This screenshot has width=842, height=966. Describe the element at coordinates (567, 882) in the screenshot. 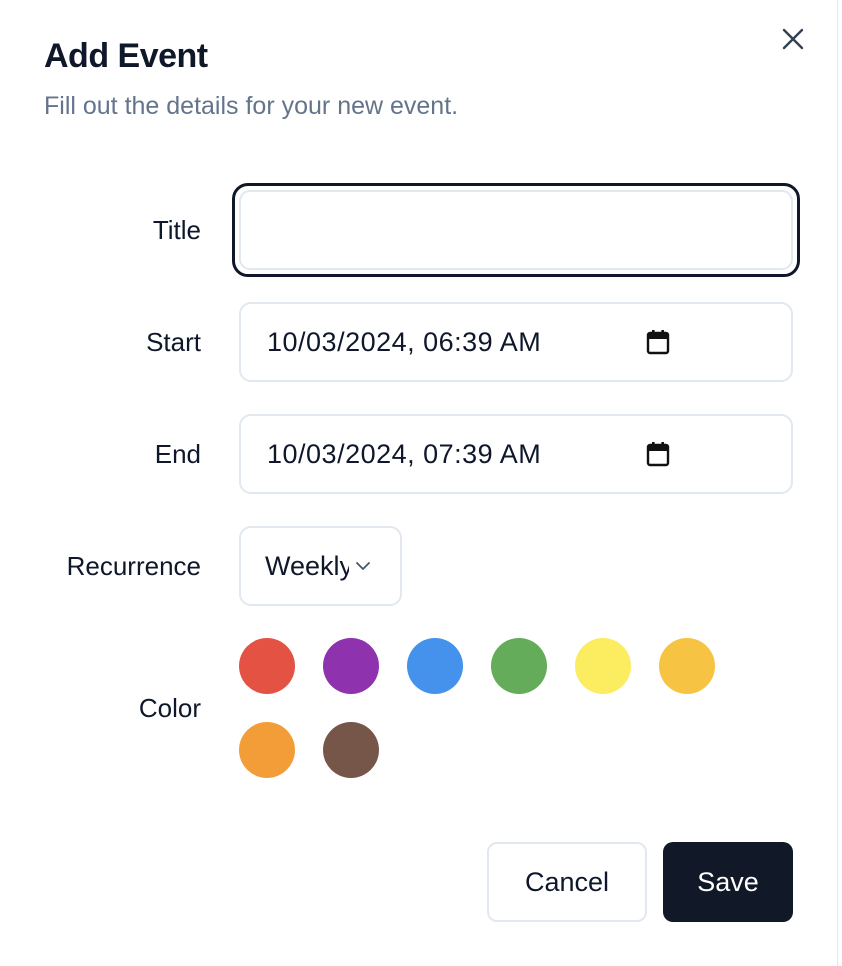

I see `cancel-button: Cancel` at that location.